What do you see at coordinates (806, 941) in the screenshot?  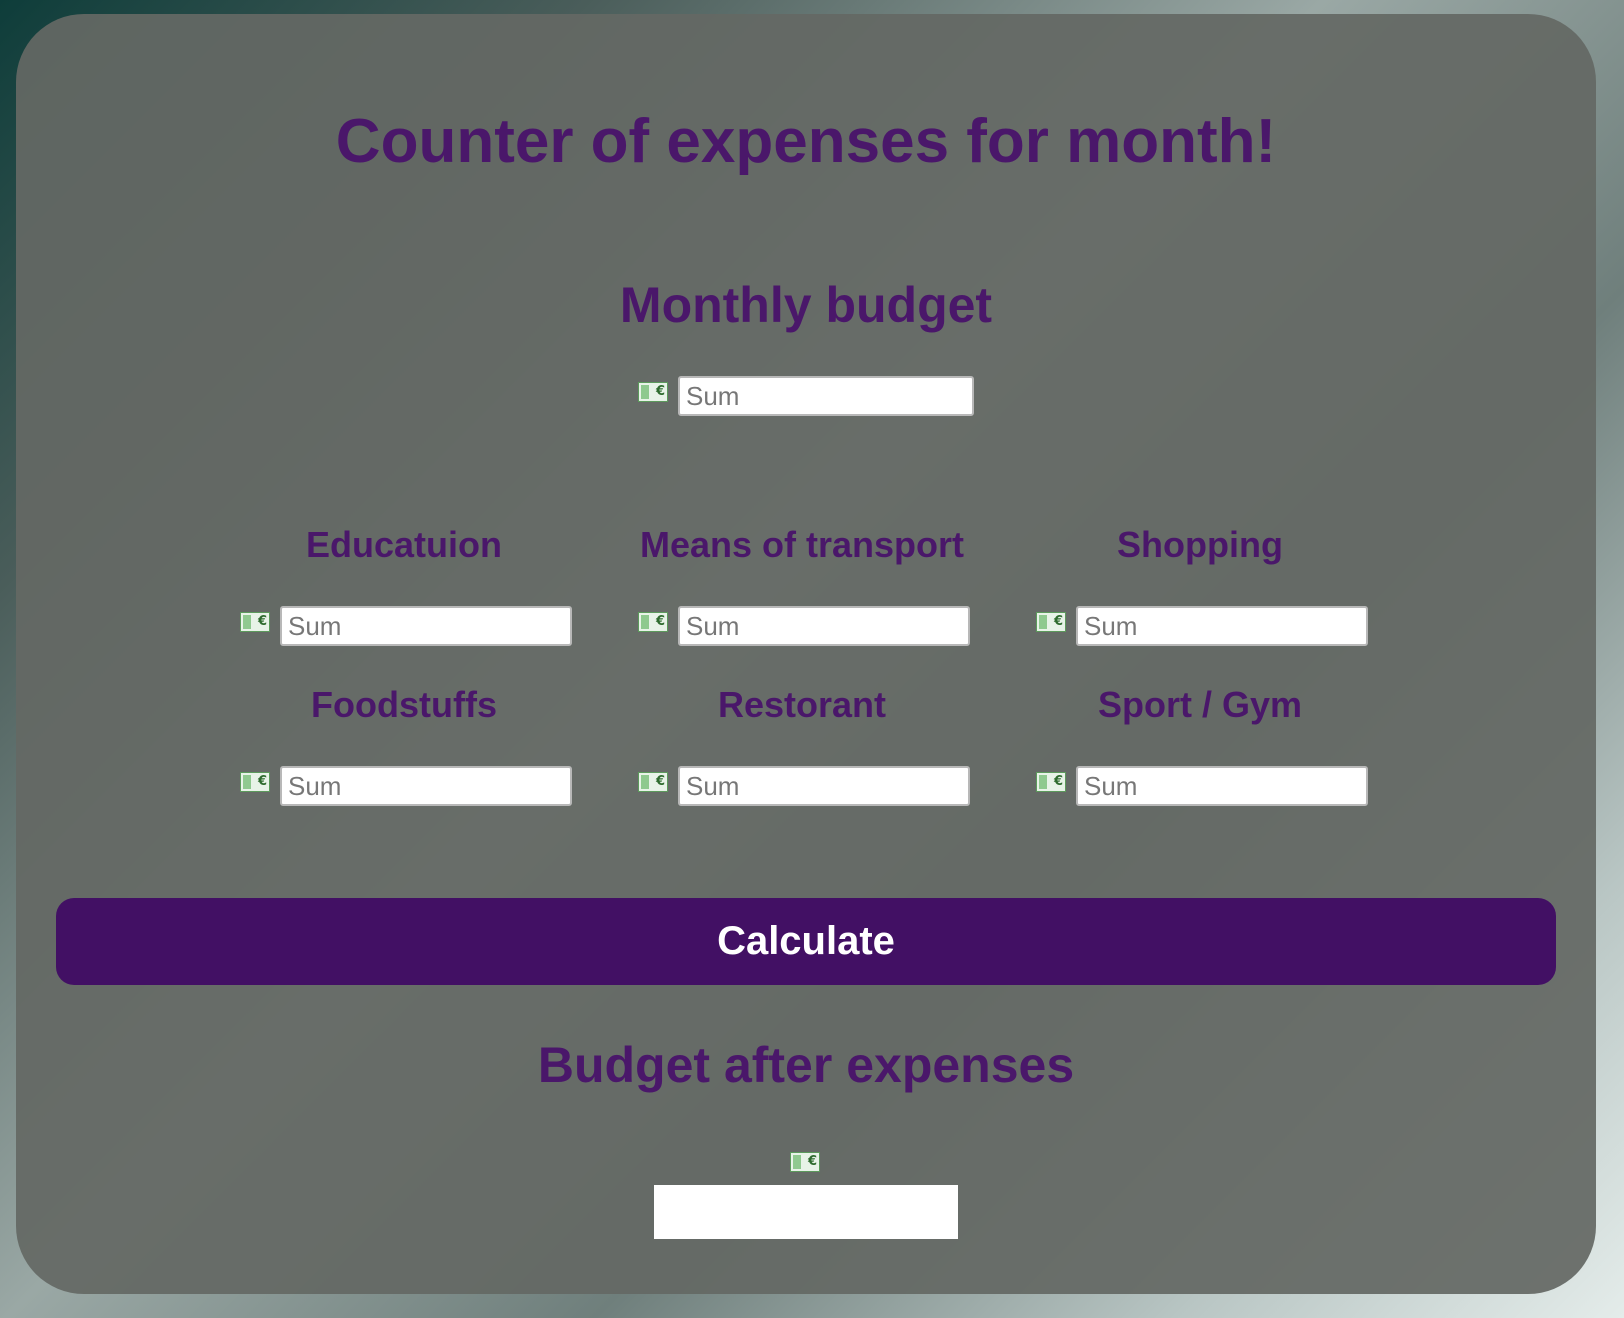 I see `calculate-button: Calculate` at bounding box center [806, 941].